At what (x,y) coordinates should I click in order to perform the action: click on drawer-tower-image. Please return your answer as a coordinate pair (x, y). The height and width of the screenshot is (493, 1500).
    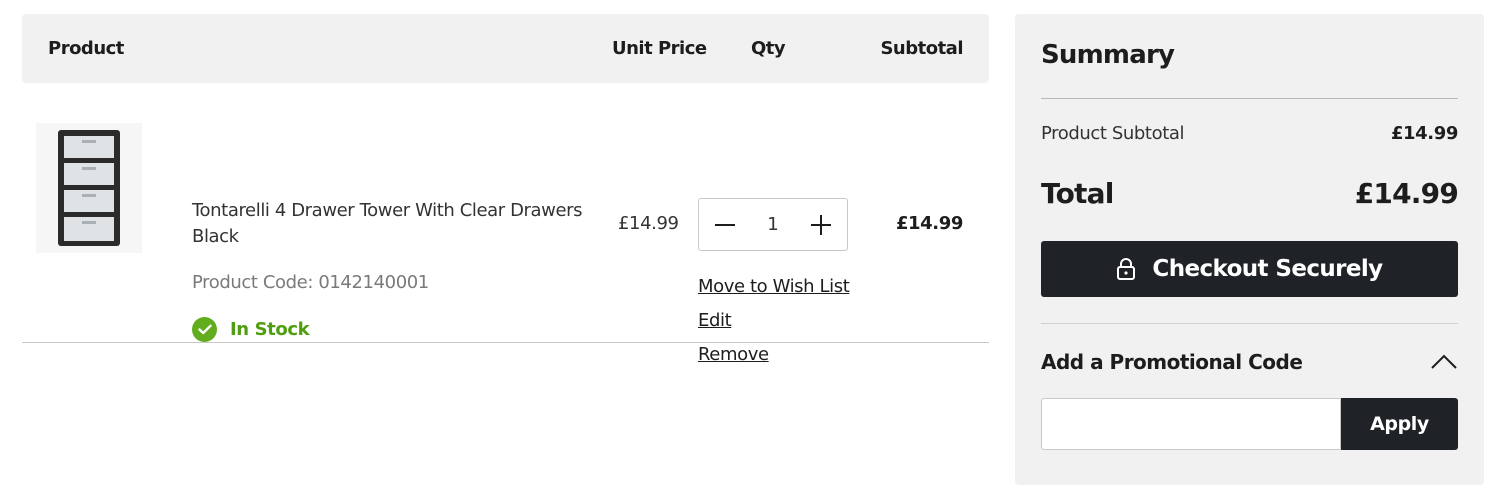
    Looking at the image, I should click on (89, 188).